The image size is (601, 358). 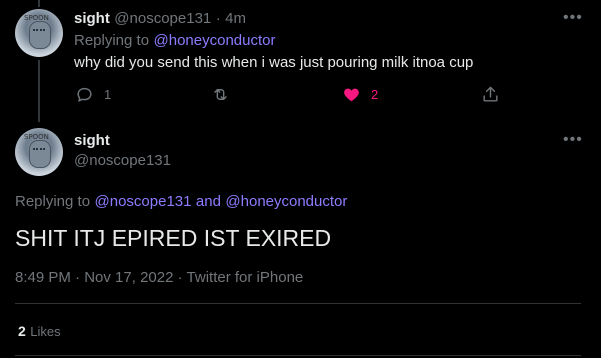 What do you see at coordinates (43, 277) in the screenshot?
I see `tweet-time: 8:49 PM` at bounding box center [43, 277].